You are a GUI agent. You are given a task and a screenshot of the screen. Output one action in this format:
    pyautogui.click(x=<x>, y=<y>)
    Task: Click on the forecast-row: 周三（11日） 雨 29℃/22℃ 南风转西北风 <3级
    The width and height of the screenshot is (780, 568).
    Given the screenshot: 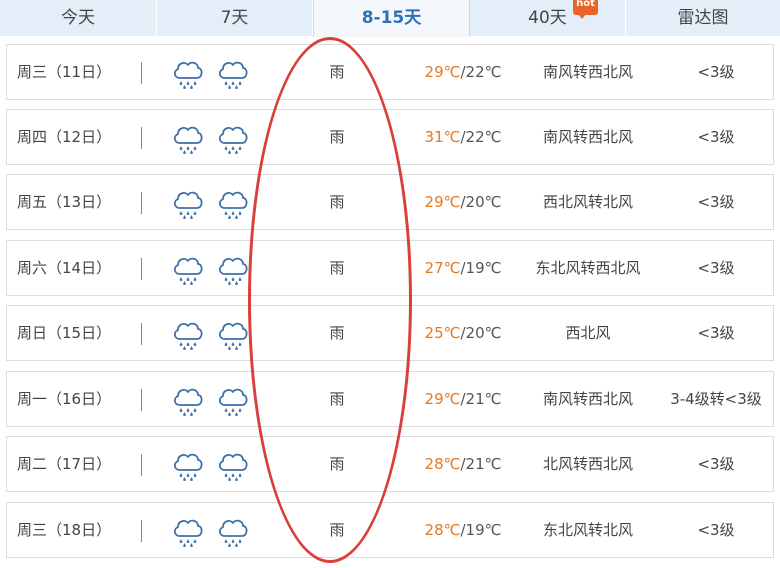 What is the action you would take?
    pyautogui.click(x=390, y=72)
    